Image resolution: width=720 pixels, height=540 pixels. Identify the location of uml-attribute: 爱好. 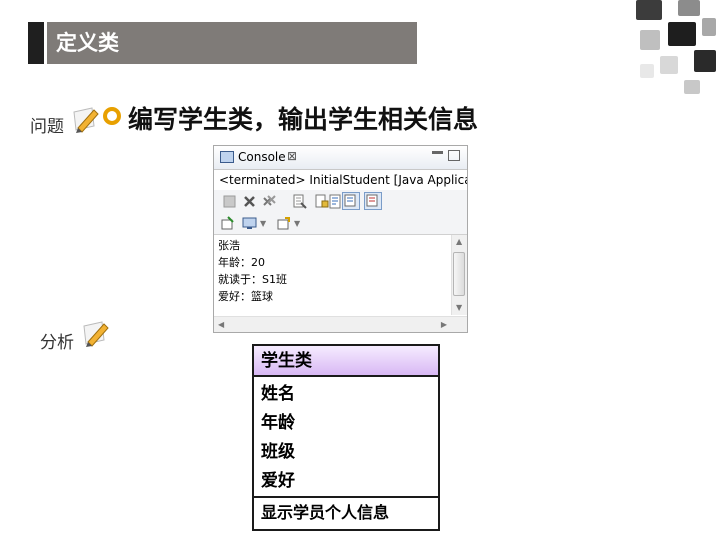
(278, 481).